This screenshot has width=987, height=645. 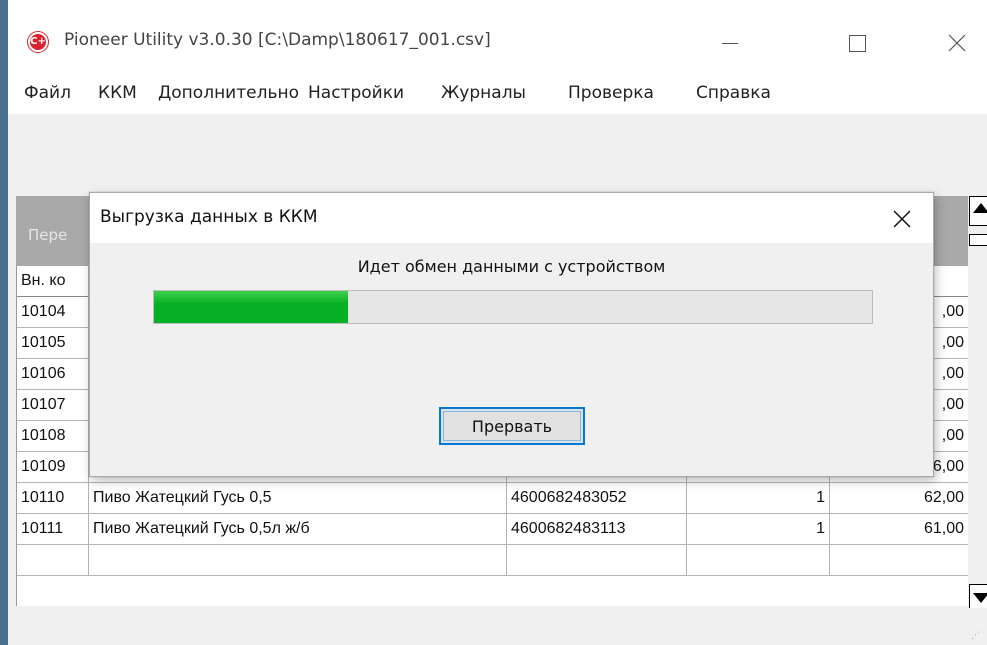 I want to click on progress-bar, so click(x=513, y=307).